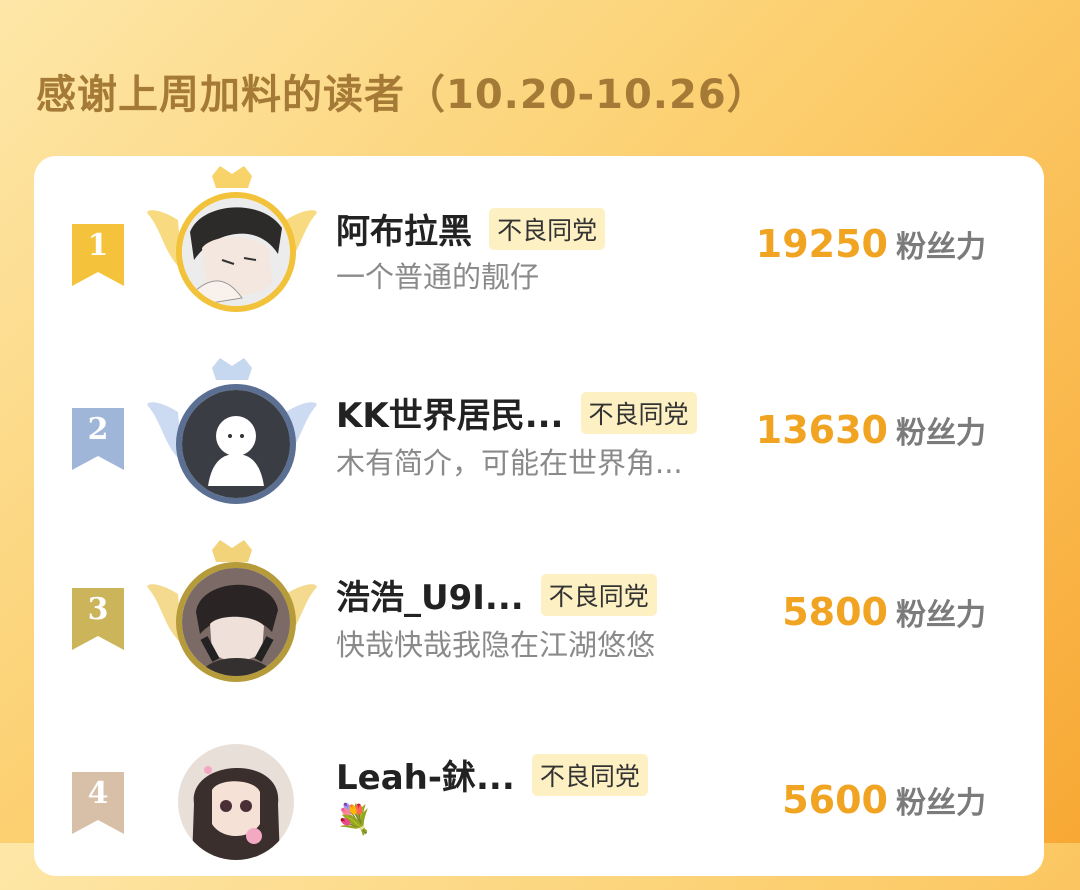 Image resolution: width=1080 pixels, height=890 pixels. I want to click on rank-badge: 2, so click(98, 440).